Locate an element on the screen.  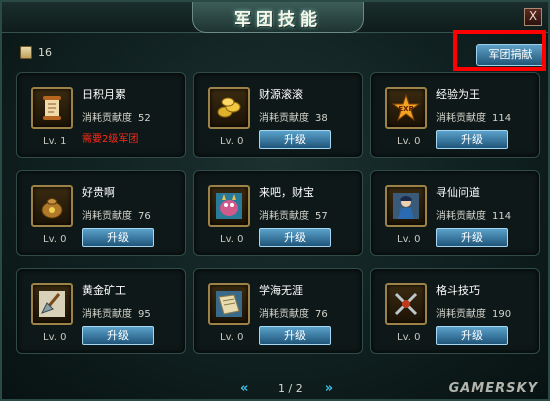
scroll-icon is located at coordinates (52, 108).